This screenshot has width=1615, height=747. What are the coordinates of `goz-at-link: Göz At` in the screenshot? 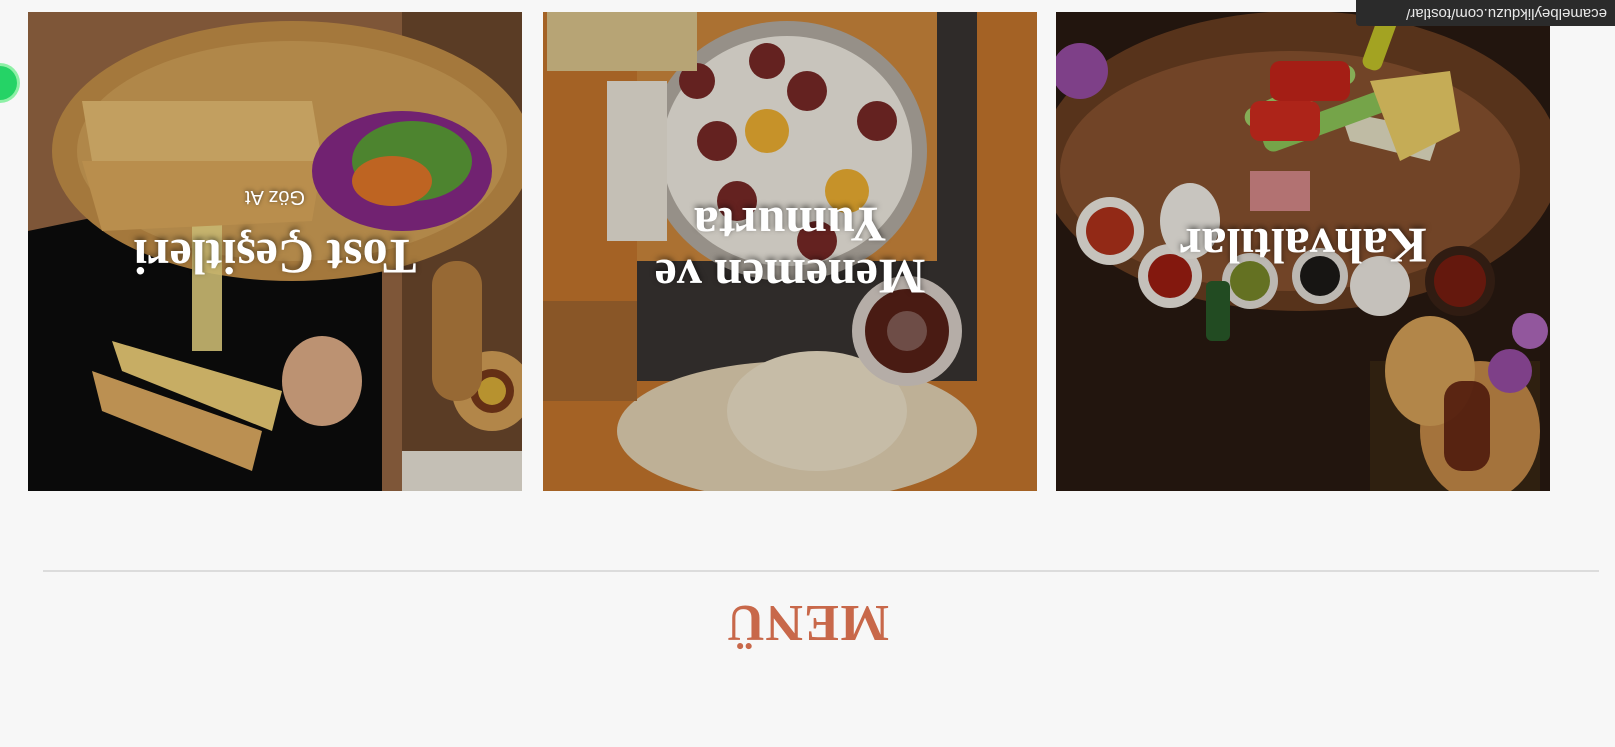 It's located at (275, 196).